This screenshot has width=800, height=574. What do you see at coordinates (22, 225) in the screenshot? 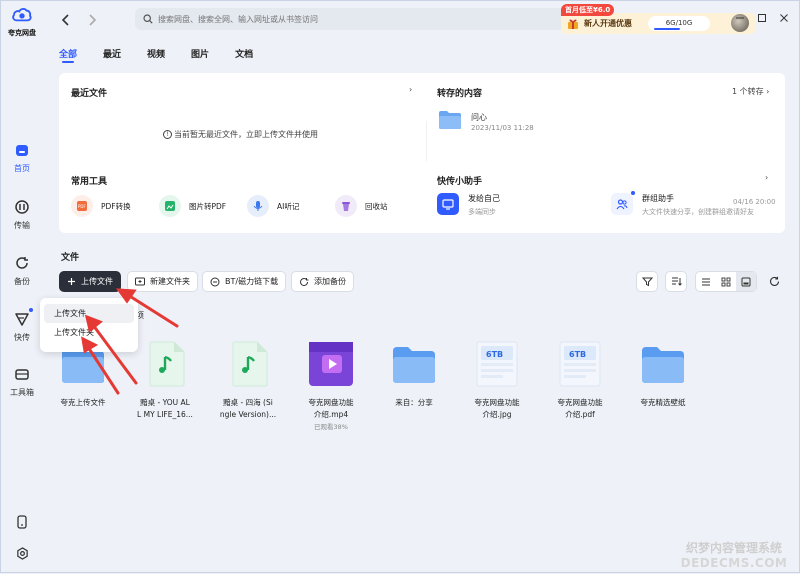
I see `sidebar-item-label: 传输` at bounding box center [22, 225].